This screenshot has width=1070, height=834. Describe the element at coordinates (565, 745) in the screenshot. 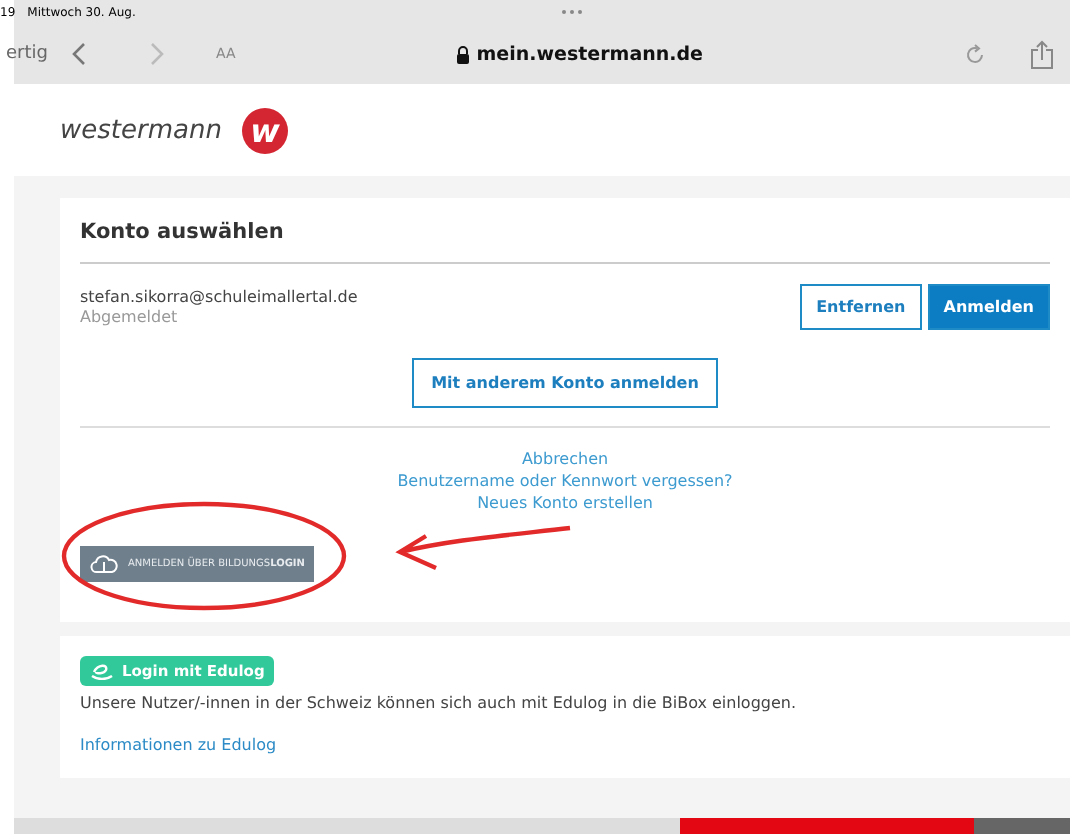

I see `edulog-info-link: Informationen zu Edulog` at that location.